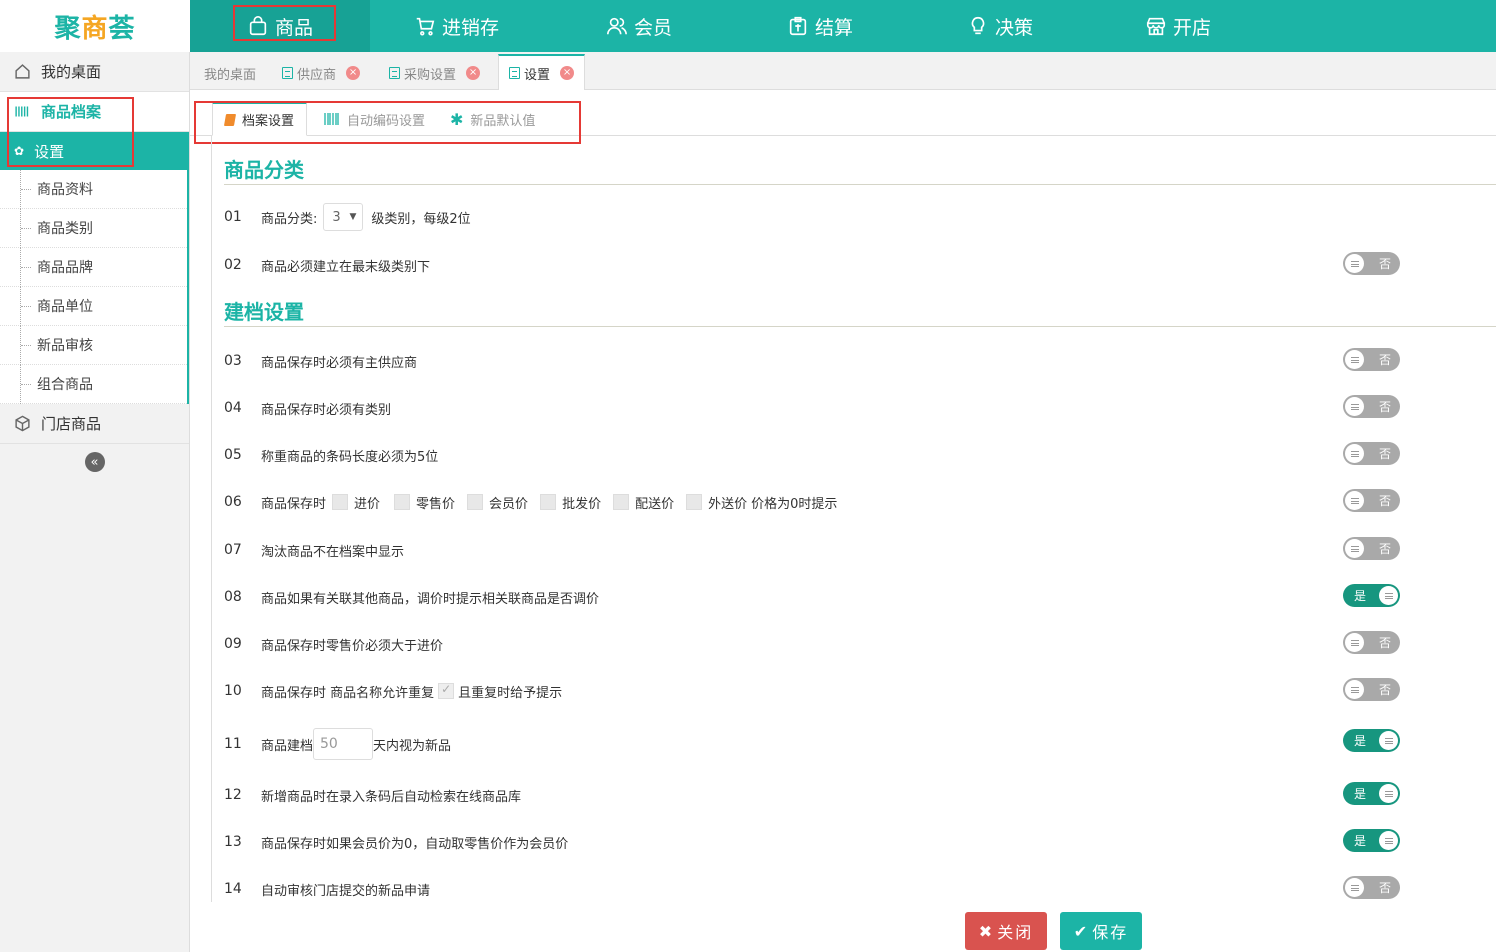 Image resolution: width=1496 pixels, height=952 pixels. What do you see at coordinates (1371, 642) in the screenshot?
I see `toggle-09: 否` at bounding box center [1371, 642].